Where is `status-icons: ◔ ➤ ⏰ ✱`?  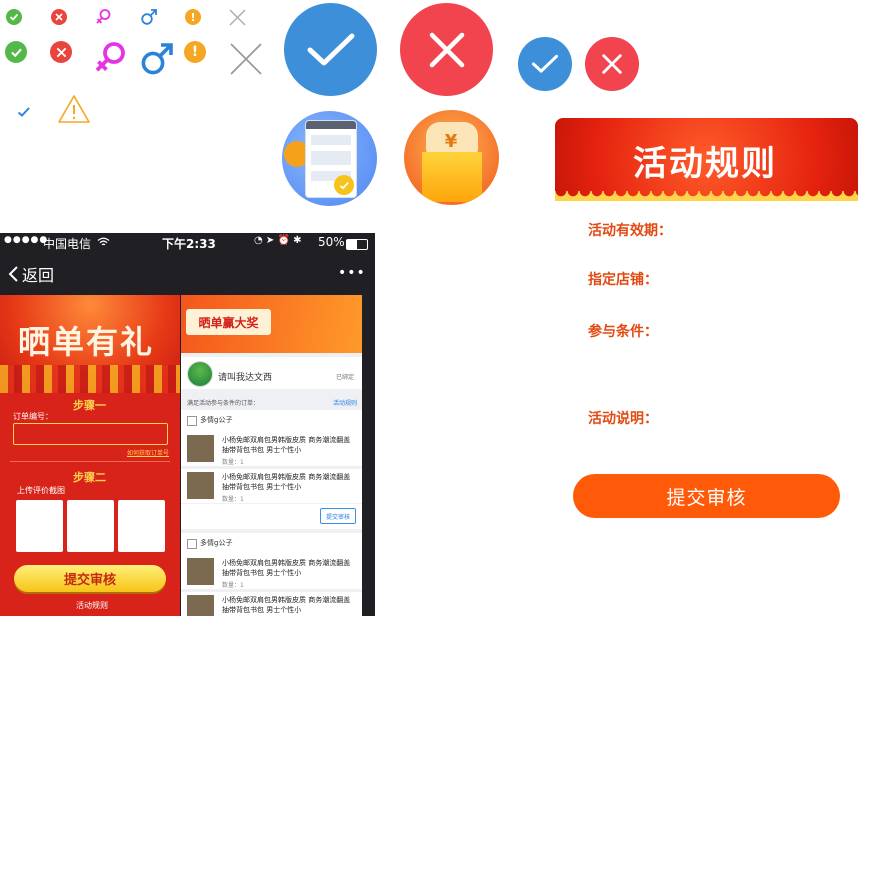
status-icons: ◔ ➤ ⏰ ✱ is located at coordinates (278, 240).